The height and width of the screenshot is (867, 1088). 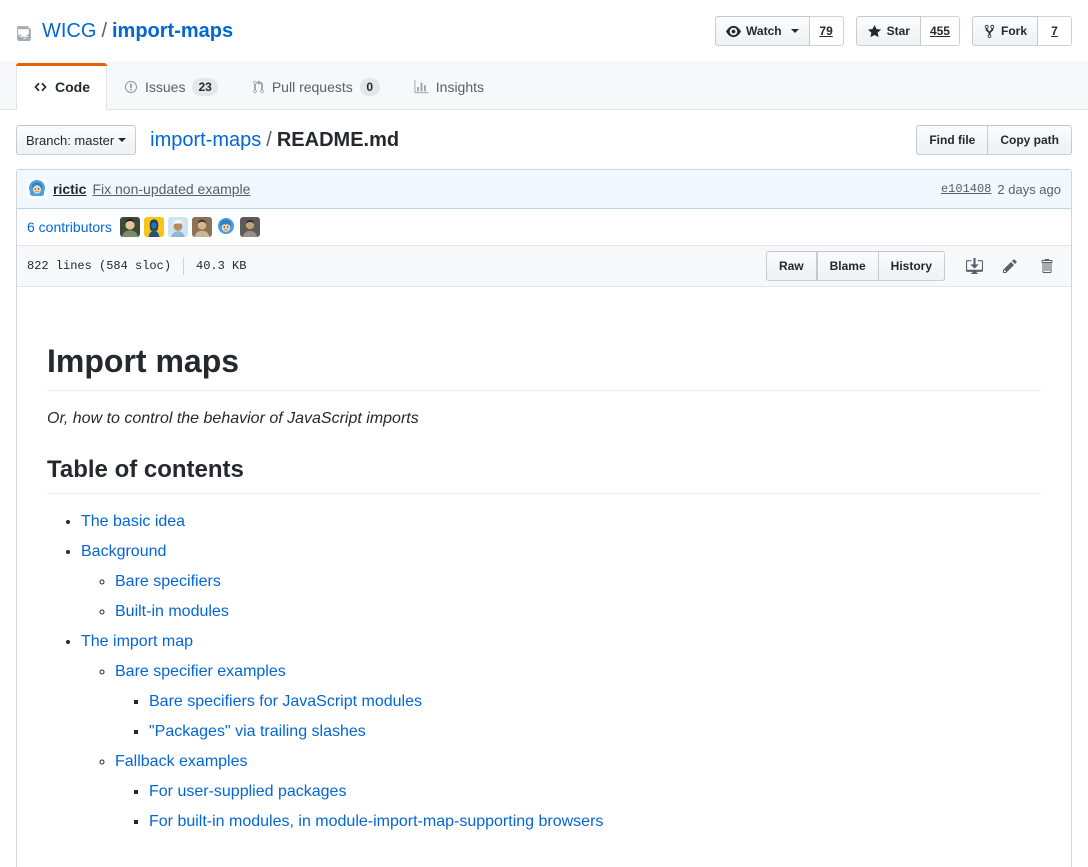 I want to click on toc-link: Background, so click(x=123, y=551).